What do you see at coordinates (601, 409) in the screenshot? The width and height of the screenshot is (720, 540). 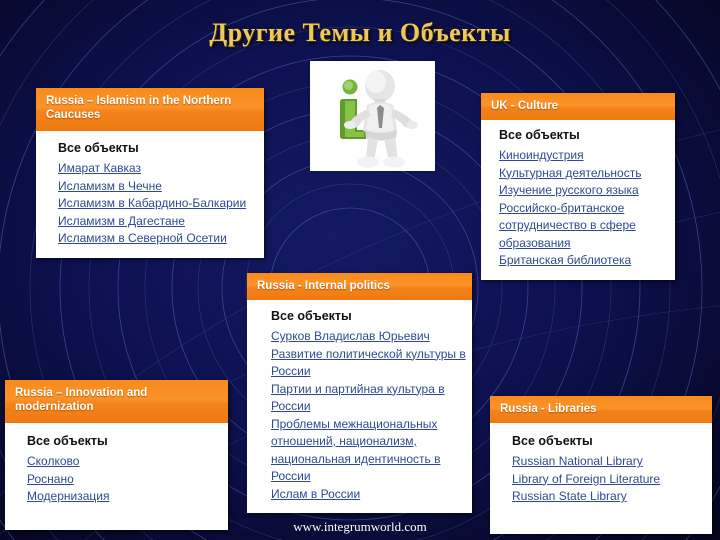 I see `panel-header-russia-libraries: Russia - Libraries` at bounding box center [601, 409].